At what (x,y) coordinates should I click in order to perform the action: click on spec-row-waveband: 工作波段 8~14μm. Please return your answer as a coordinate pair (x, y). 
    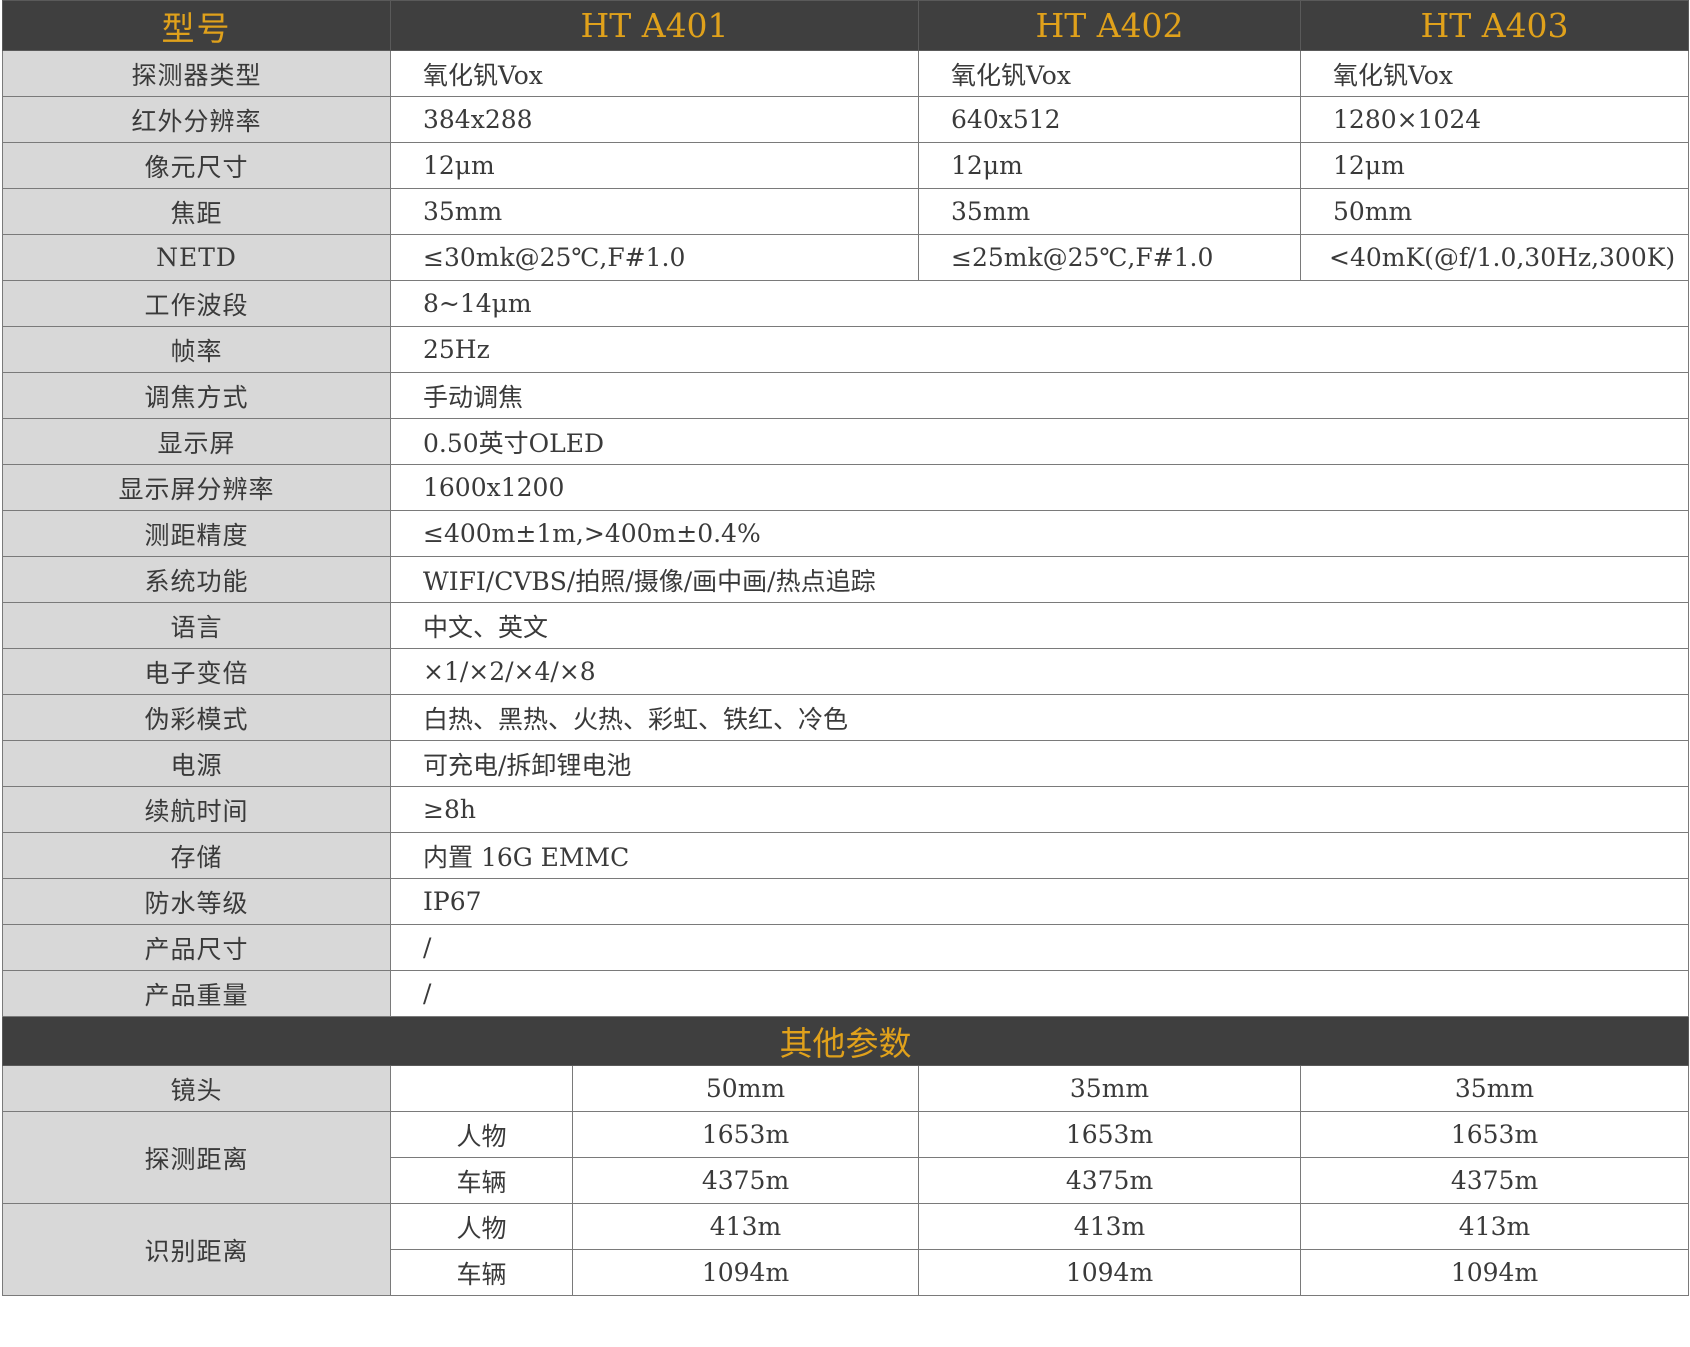
    Looking at the image, I should click on (846, 303).